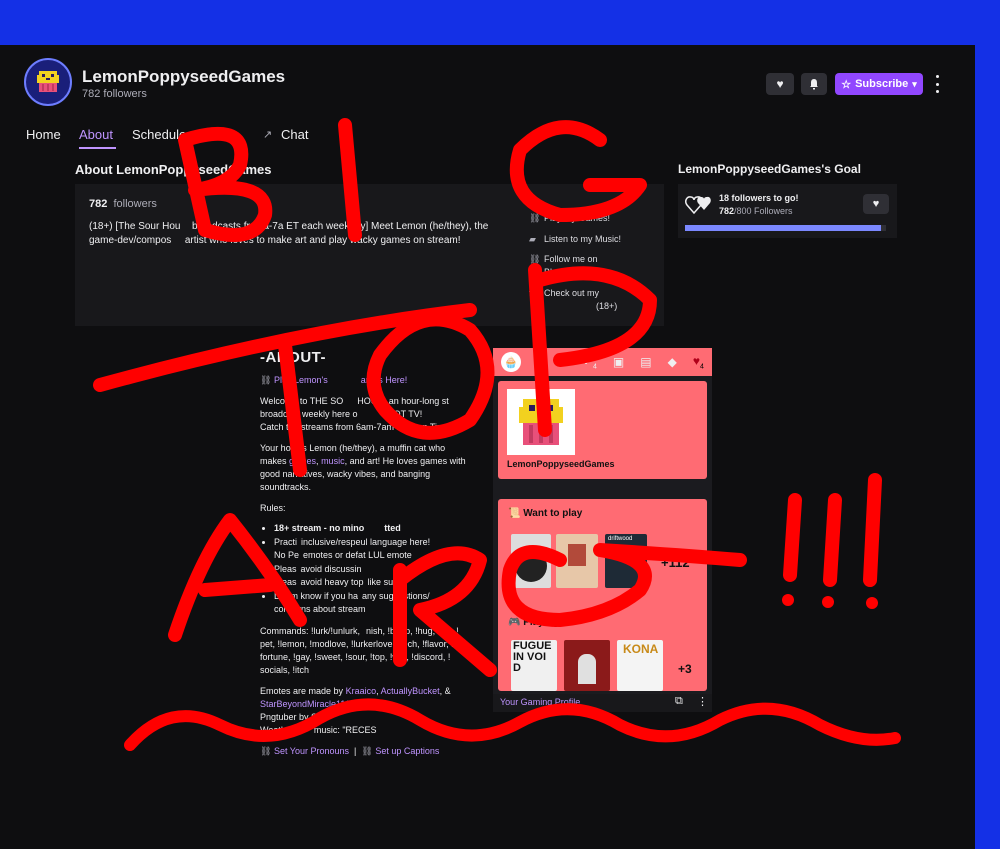 The width and height of the screenshot is (1000, 849). What do you see at coordinates (756, 211) in the screenshot?
I see `goal-progress-text: 782/800 Followers` at bounding box center [756, 211].